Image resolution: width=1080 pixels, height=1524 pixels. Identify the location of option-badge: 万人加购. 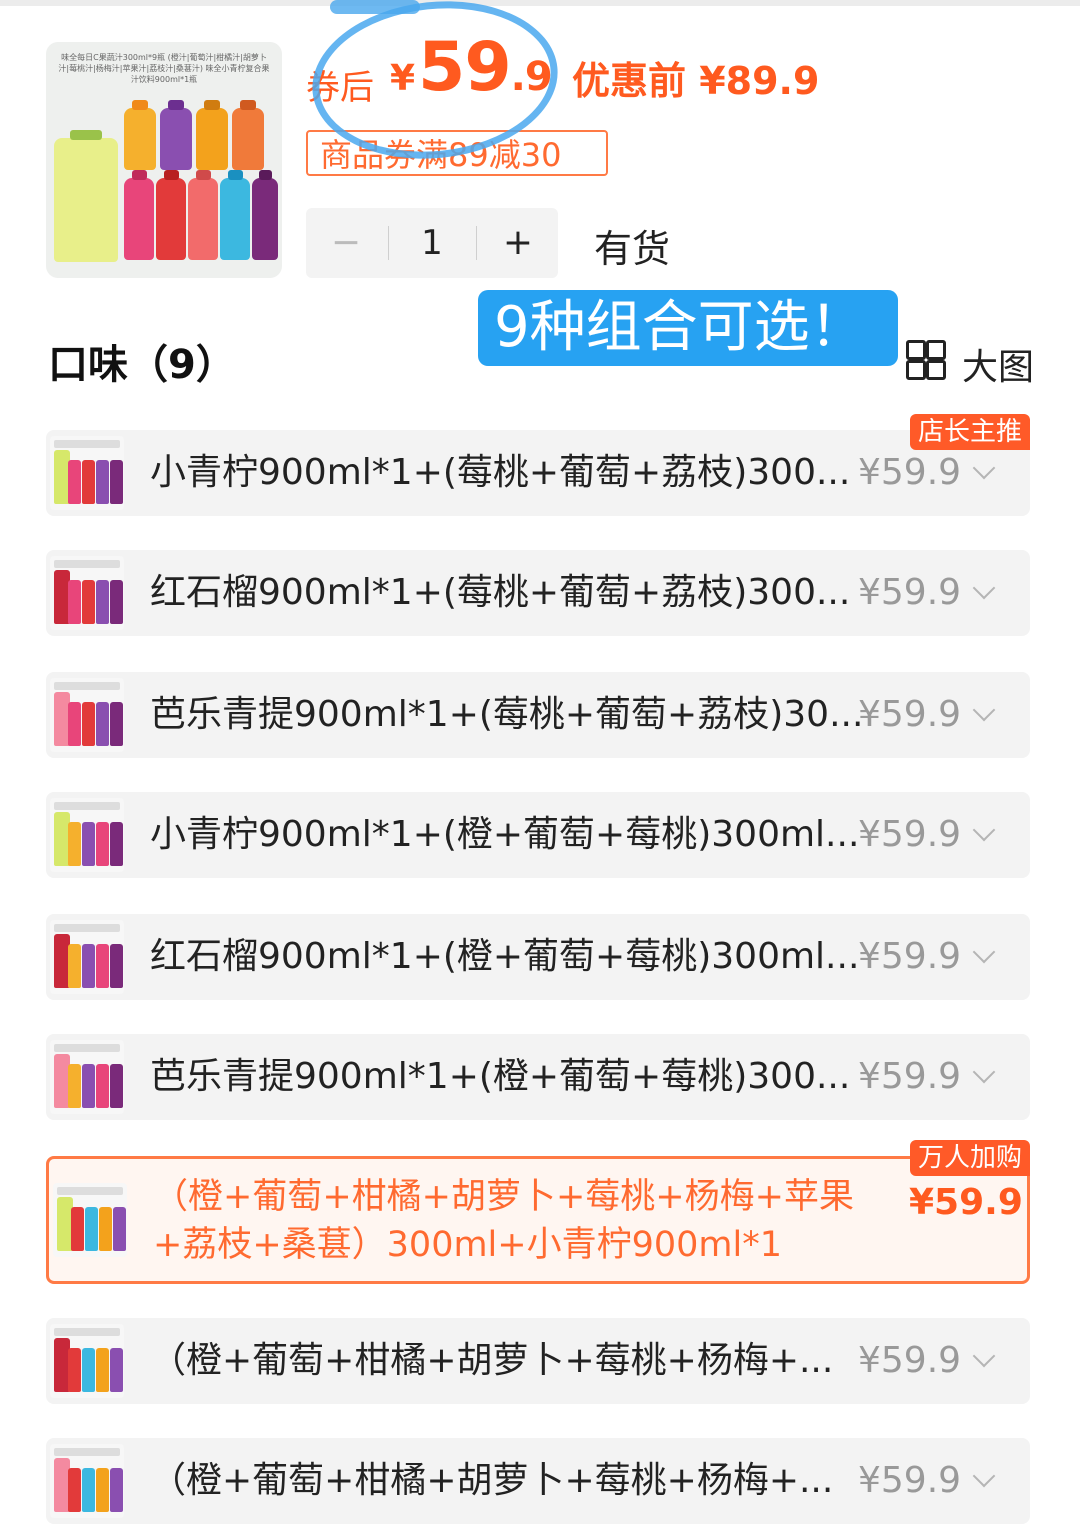
(969, 1158).